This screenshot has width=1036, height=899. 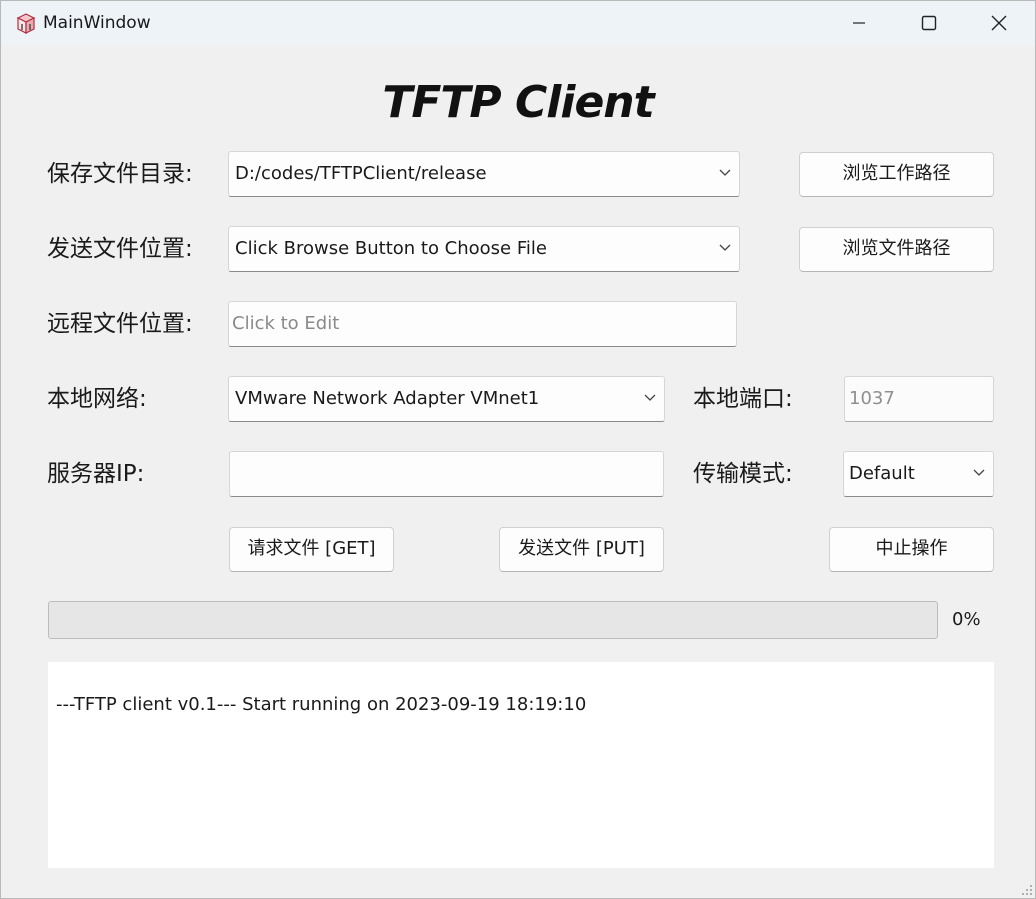 I want to click on local-network-value: VMware Network Adapter VMnet1, so click(x=387, y=398).